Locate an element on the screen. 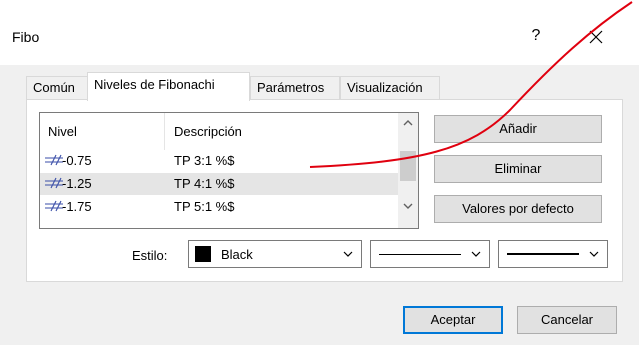 The image size is (639, 345). add-level-button: Añadir is located at coordinates (518, 129).